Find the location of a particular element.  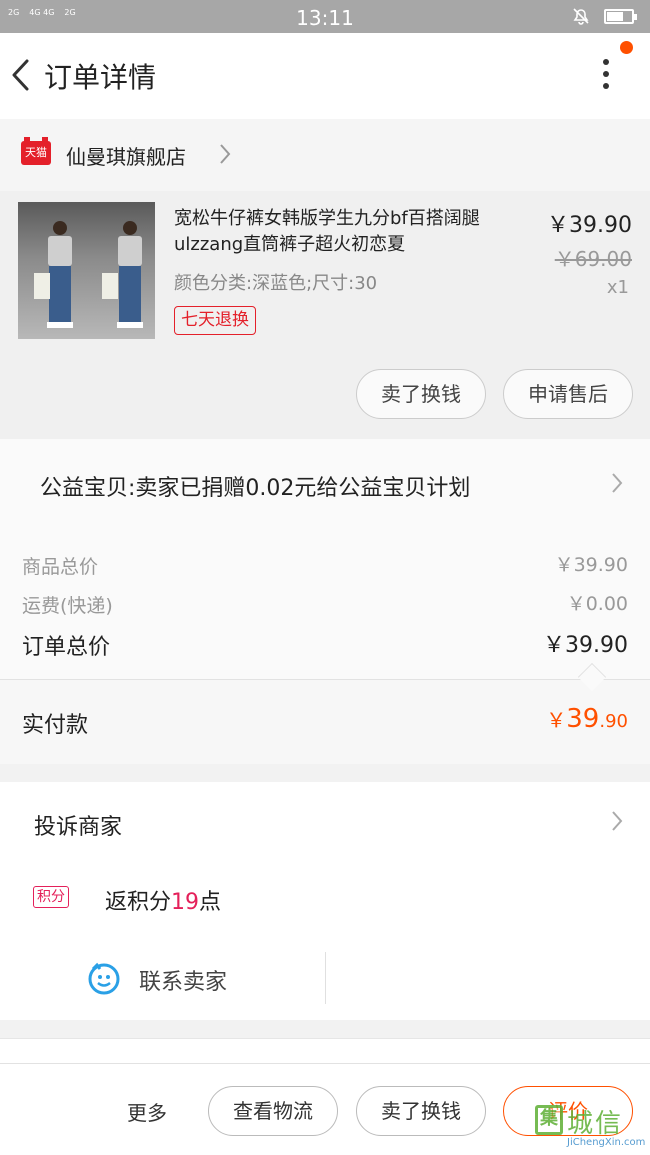

sell-for-cash-button-bottom: 卖了换钱 is located at coordinates (421, 1111).